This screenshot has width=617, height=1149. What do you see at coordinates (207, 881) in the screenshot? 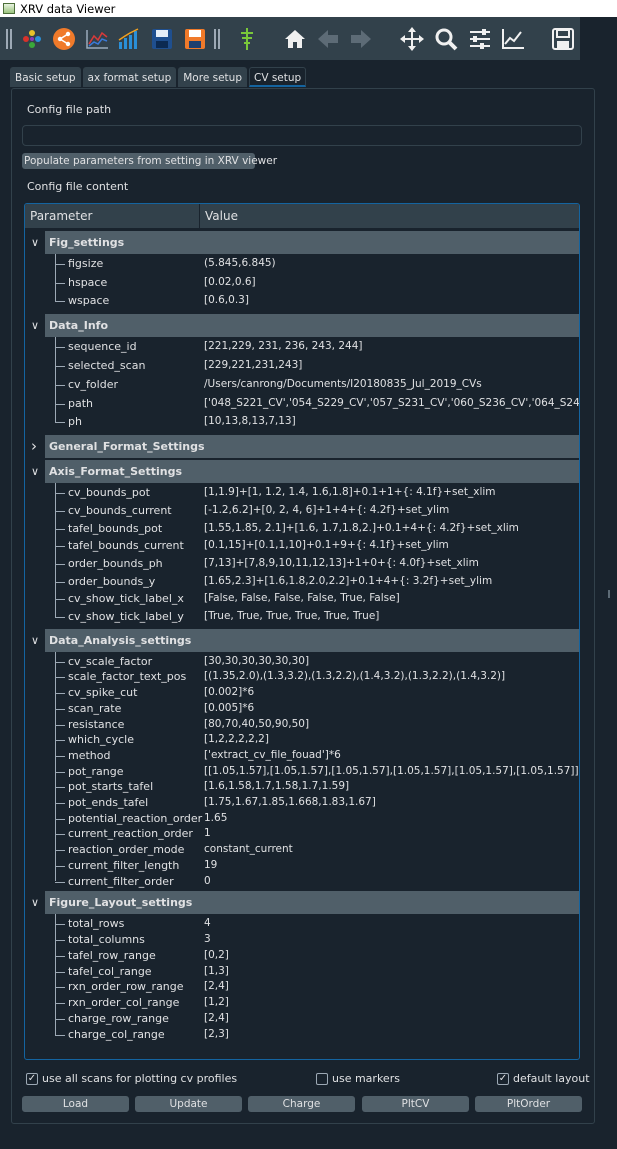
I see `parameter-value: 0` at bounding box center [207, 881].